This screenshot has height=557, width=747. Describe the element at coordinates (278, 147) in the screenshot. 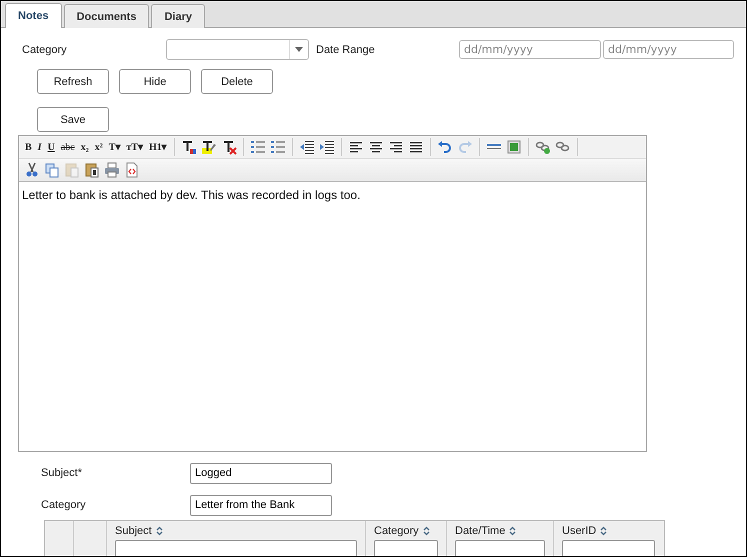

I see `numbered-list-icon` at that location.